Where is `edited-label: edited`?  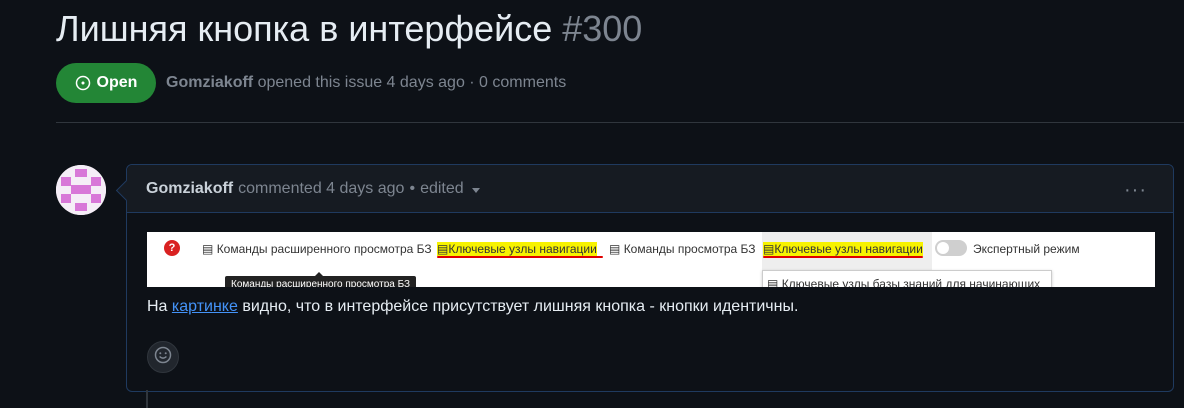
edited-label: edited is located at coordinates (442, 188).